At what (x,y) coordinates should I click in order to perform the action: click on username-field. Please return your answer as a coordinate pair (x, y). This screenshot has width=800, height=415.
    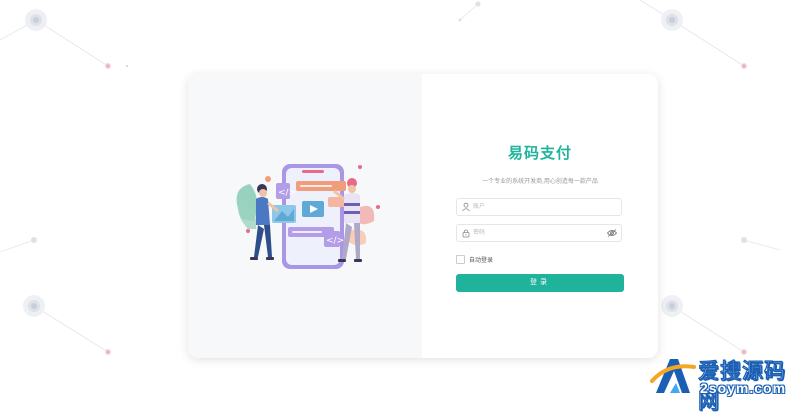
    Looking at the image, I should click on (539, 207).